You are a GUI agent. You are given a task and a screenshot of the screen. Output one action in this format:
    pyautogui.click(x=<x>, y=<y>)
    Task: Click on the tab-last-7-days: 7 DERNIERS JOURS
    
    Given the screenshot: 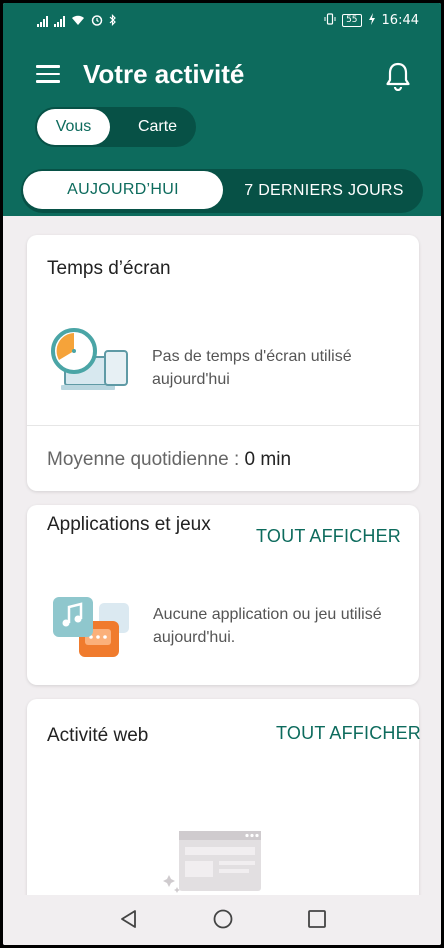 What is the action you would take?
    pyautogui.click(x=324, y=191)
    